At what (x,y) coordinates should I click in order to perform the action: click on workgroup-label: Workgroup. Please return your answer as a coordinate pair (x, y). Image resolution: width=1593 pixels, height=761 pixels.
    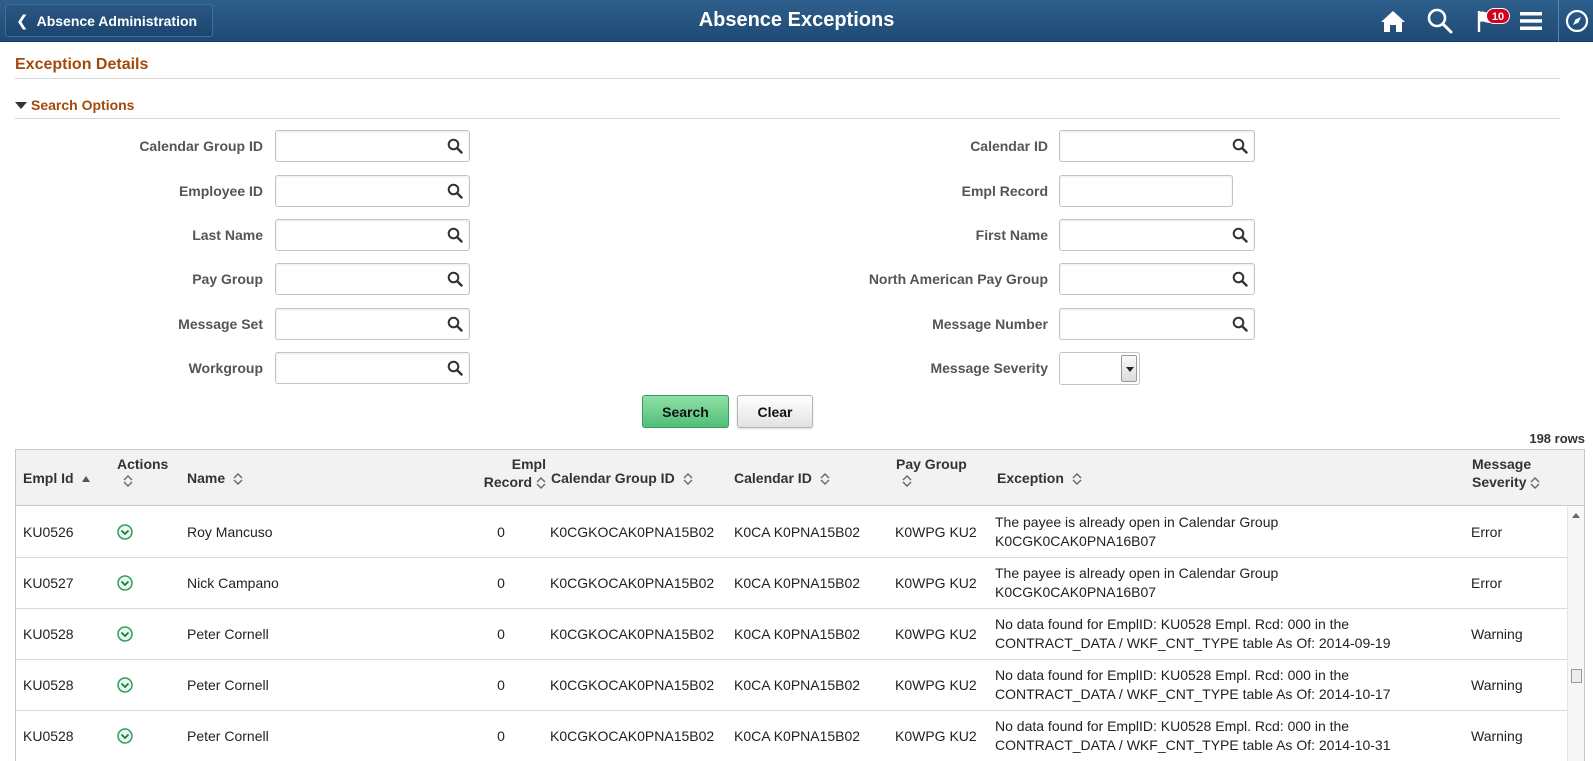
    Looking at the image, I should click on (225, 368).